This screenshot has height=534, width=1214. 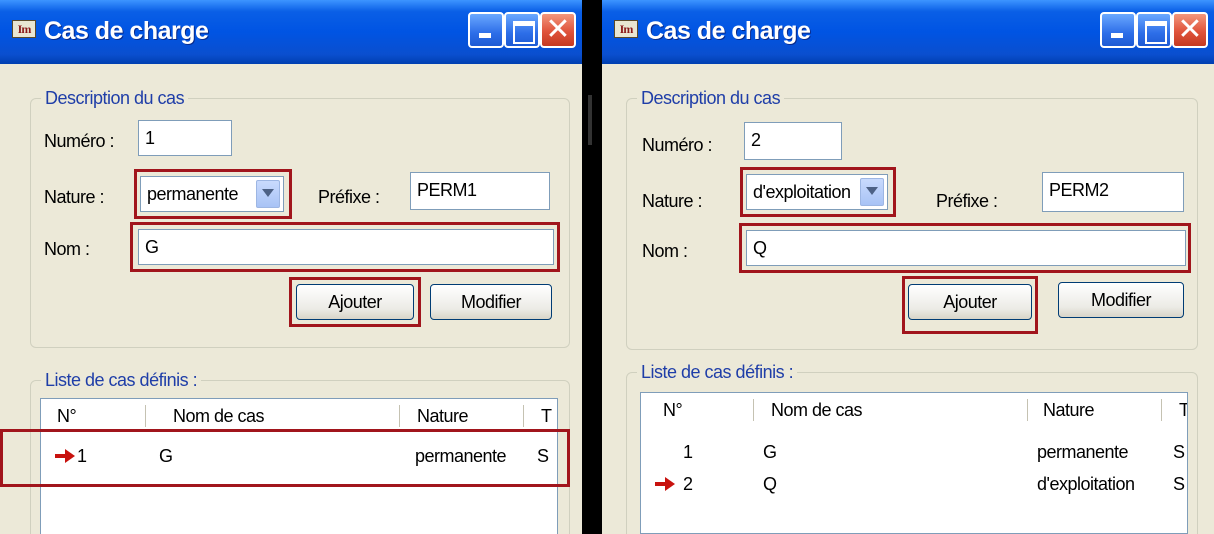 What do you see at coordinates (1113, 192) in the screenshot?
I see `prefixe-field: PERM2` at bounding box center [1113, 192].